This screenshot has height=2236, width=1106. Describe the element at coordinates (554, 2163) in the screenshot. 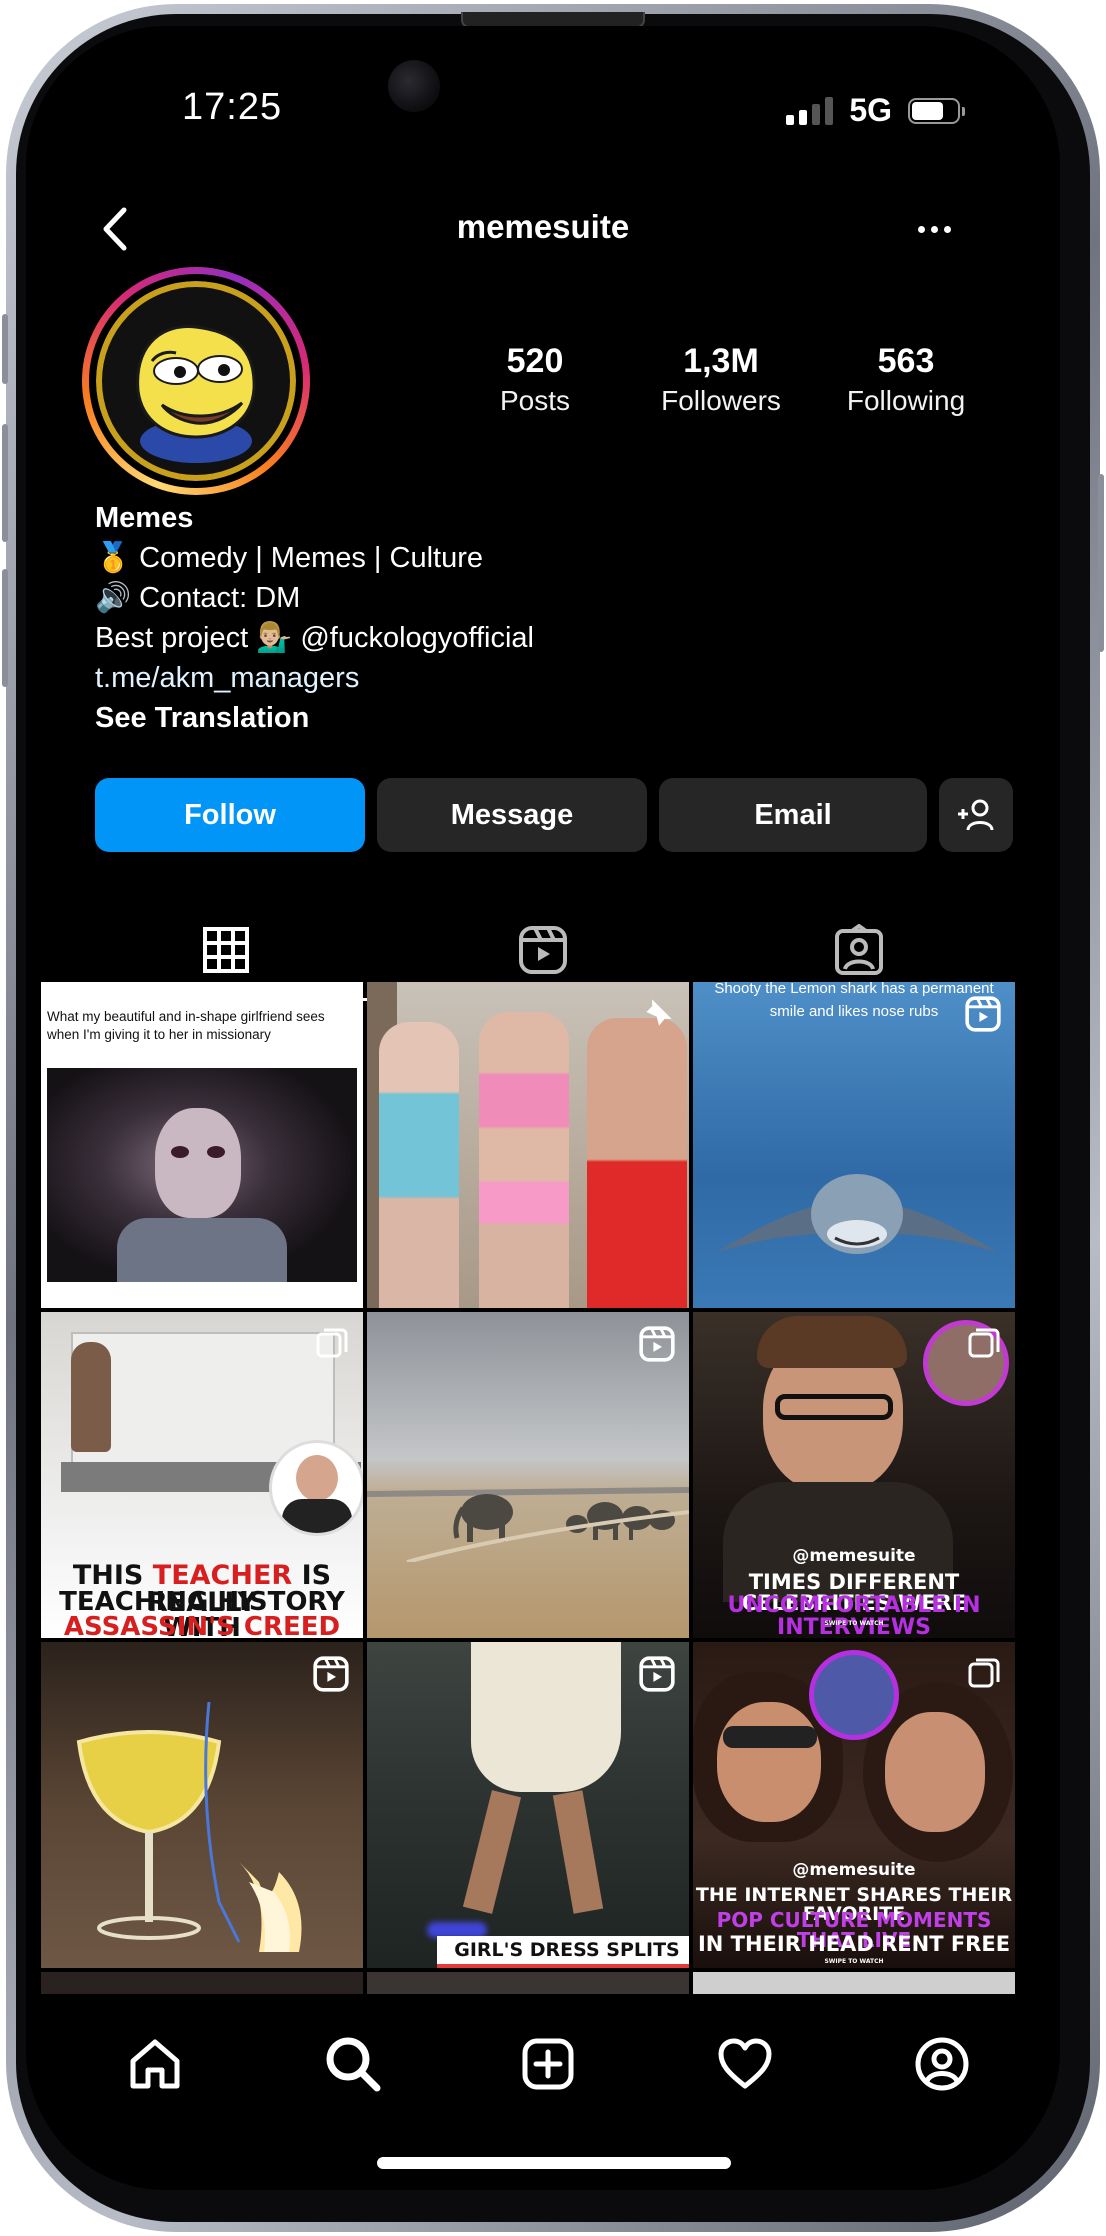

I see `home-indicator` at that location.